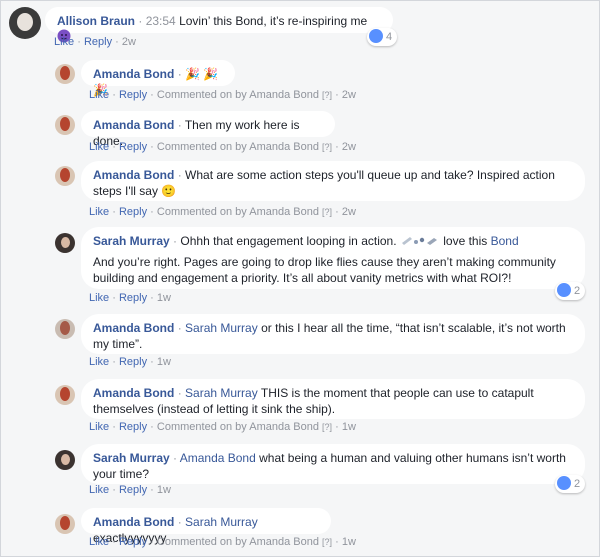 The height and width of the screenshot is (557, 600). What do you see at coordinates (218, 458) in the screenshot?
I see `mention-link: Amanda Bond` at bounding box center [218, 458].